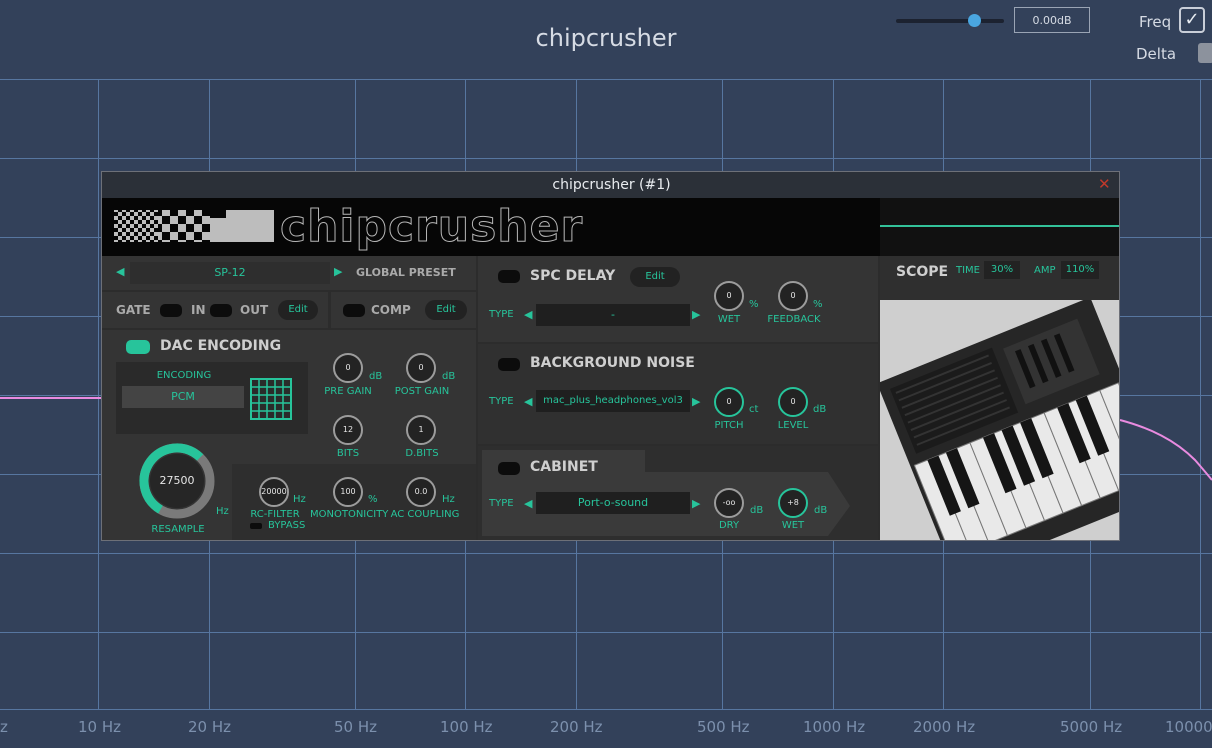 This screenshot has width=1212, height=748. Describe the element at coordinates (613, 315) in the screenshot. I see `spc-type-selector: -` at that location.